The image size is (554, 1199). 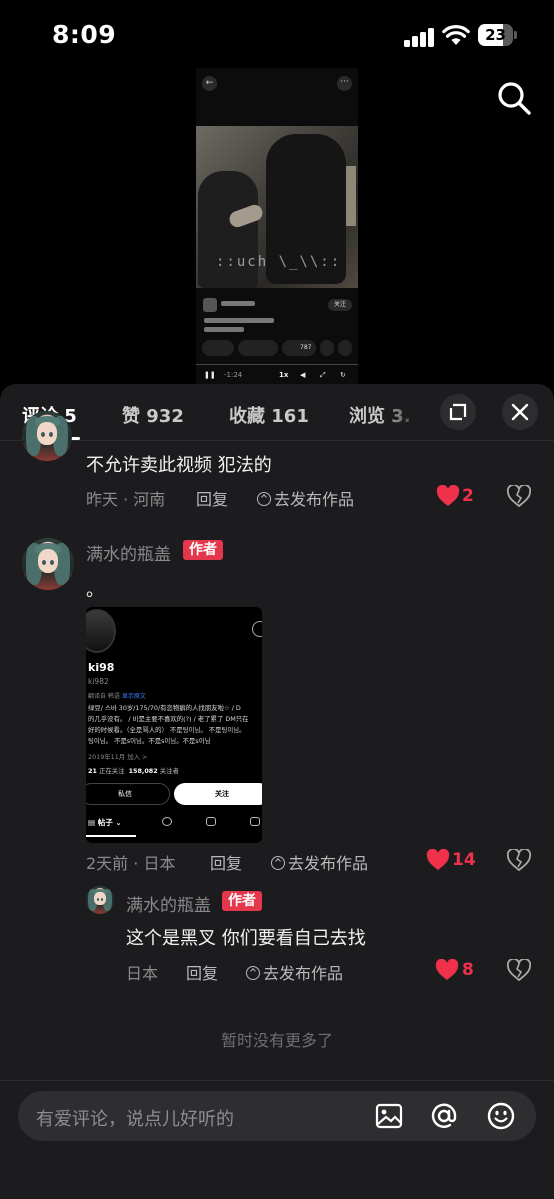 What do you see at coordinates (131, 863) in the screenshot?
I see `comment-meta: 2天前 · 日本` at bounding box center [131, 863].